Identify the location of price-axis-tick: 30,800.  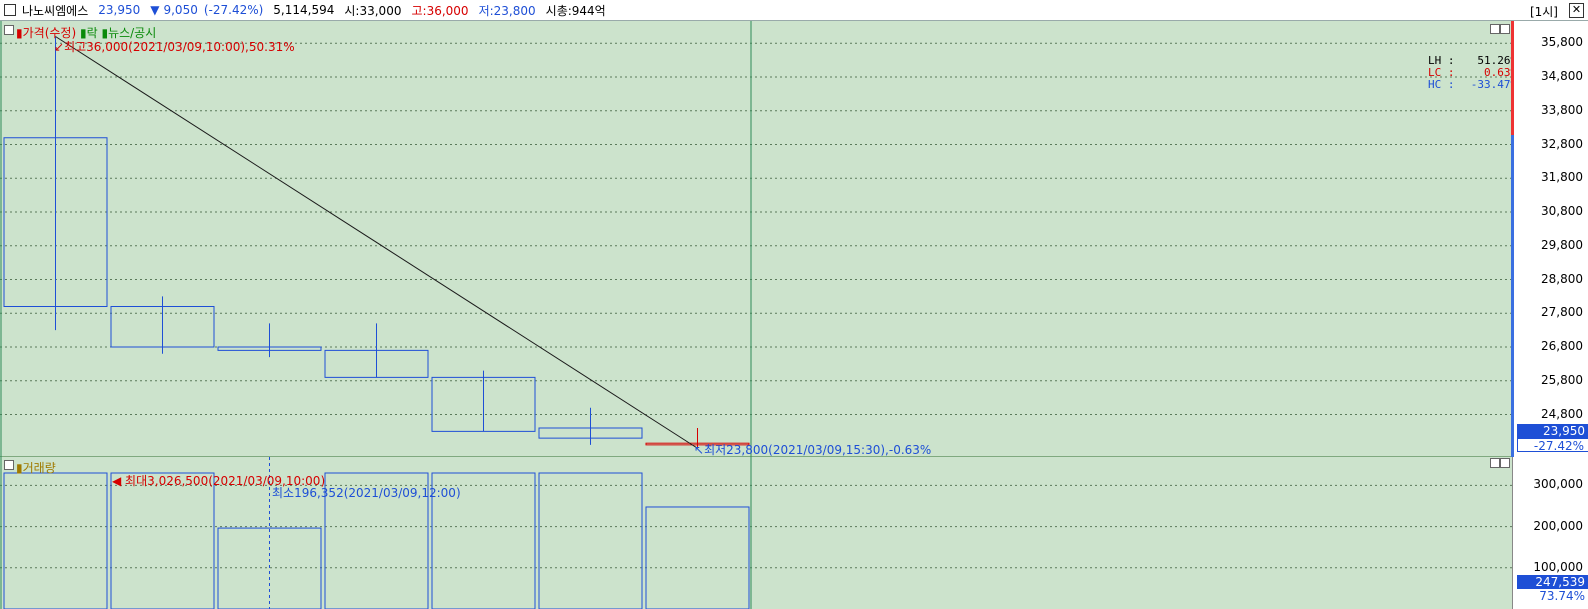
(1562, 211).